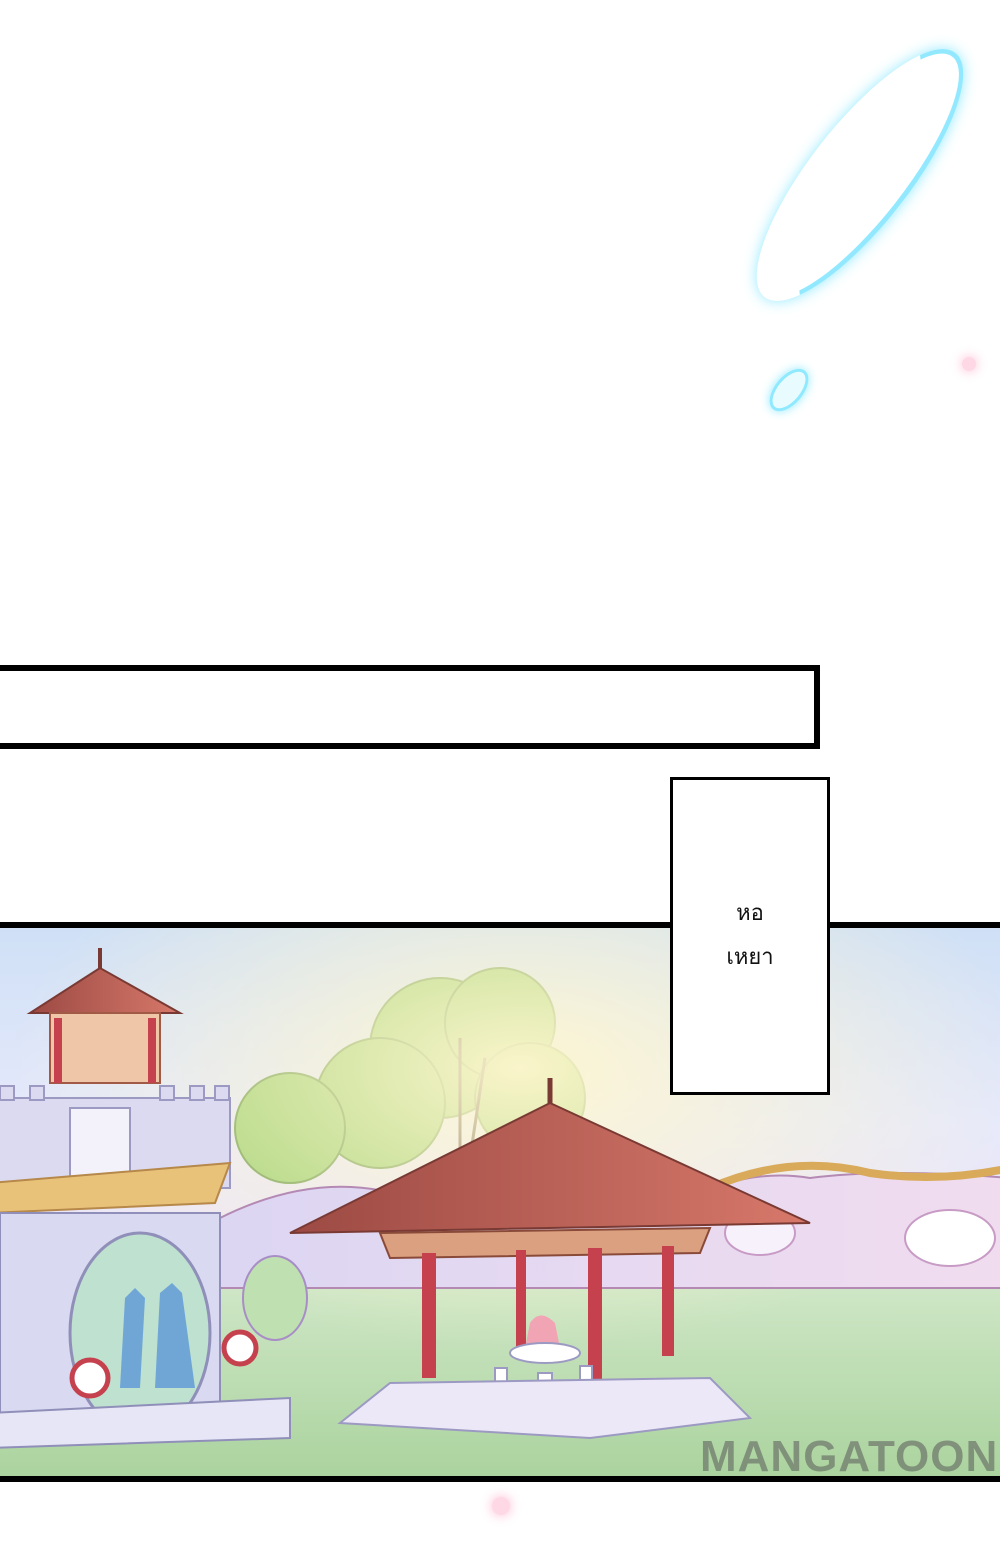 The height and width of the screenshot is (1549, 1000). Describe the element at coordinates (860, 175) in the screenshot. I see `light-streak` at that location.